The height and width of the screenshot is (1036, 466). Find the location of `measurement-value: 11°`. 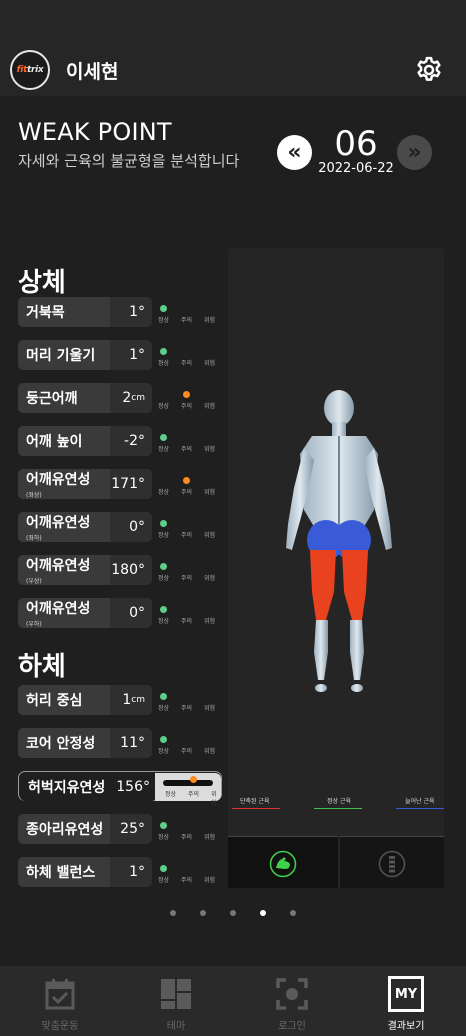

measurement-value: 11° is located at coordinates (132, 743).